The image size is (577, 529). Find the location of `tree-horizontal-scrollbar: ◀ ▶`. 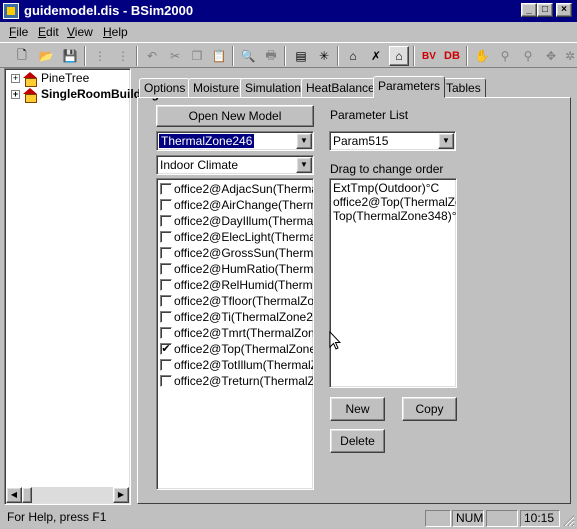

tree-horizontal-scrollbar: ◀ ▶ is located at coordinates (67, 495).